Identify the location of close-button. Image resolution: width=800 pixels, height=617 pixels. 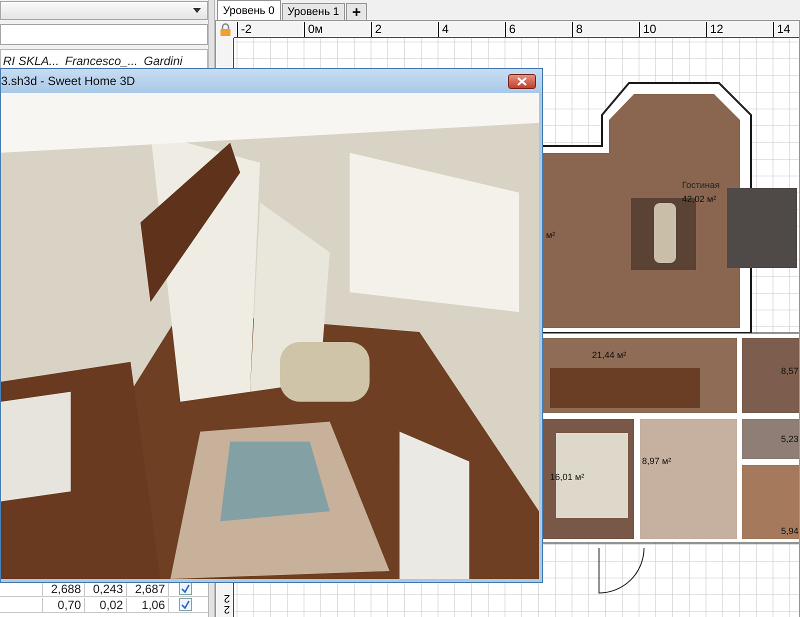
(522, 81).